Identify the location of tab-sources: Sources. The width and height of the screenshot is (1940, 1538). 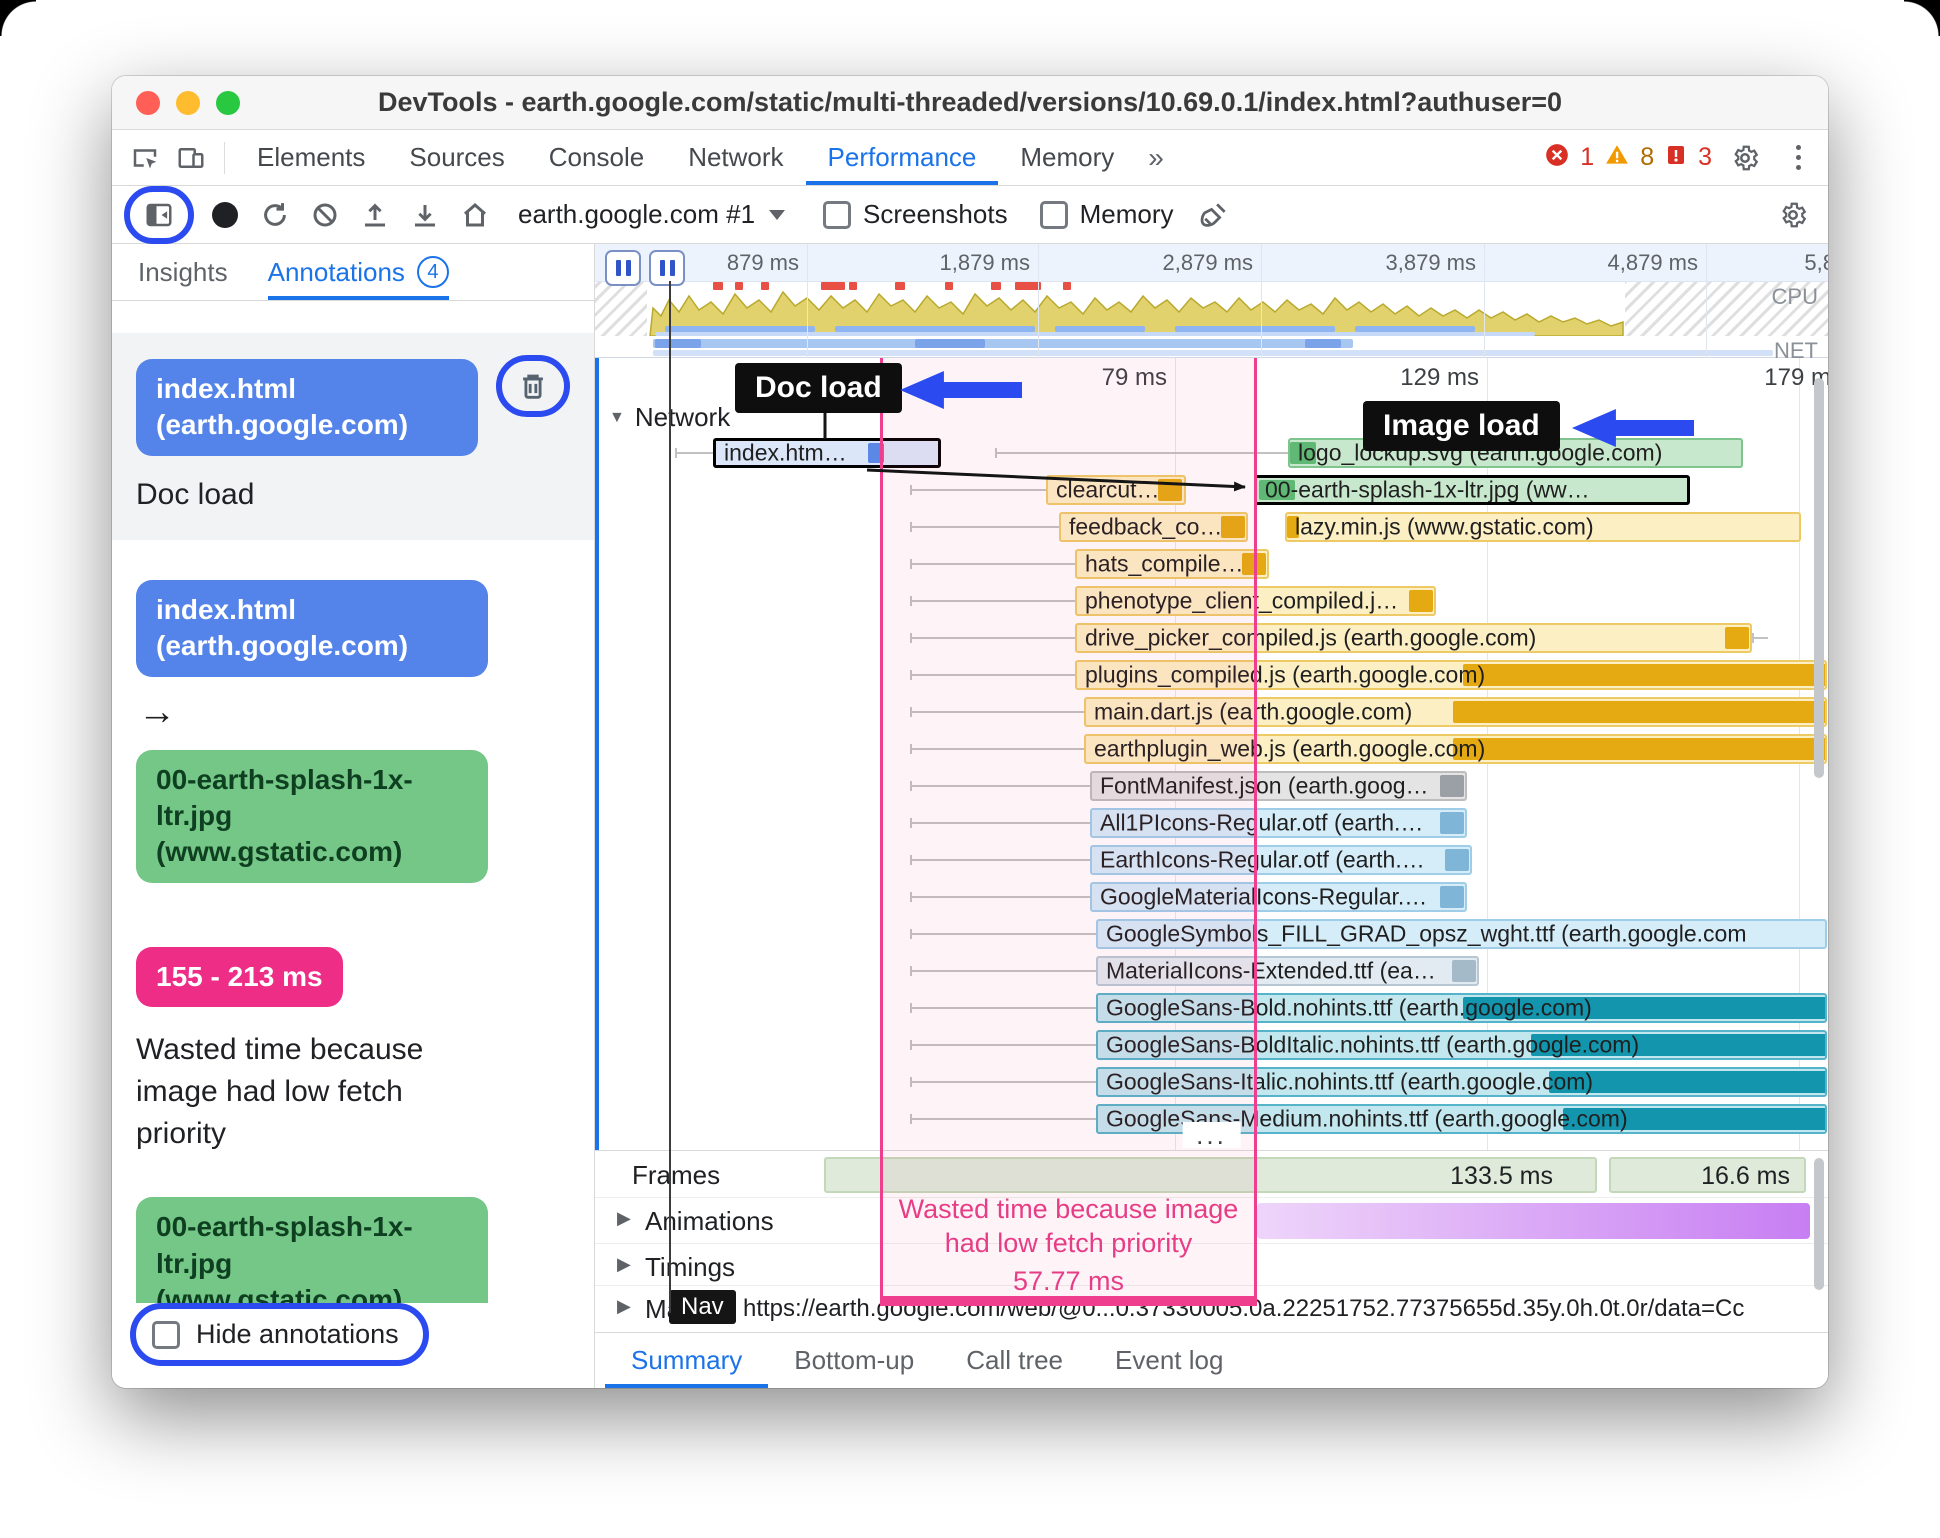
(456, 157).